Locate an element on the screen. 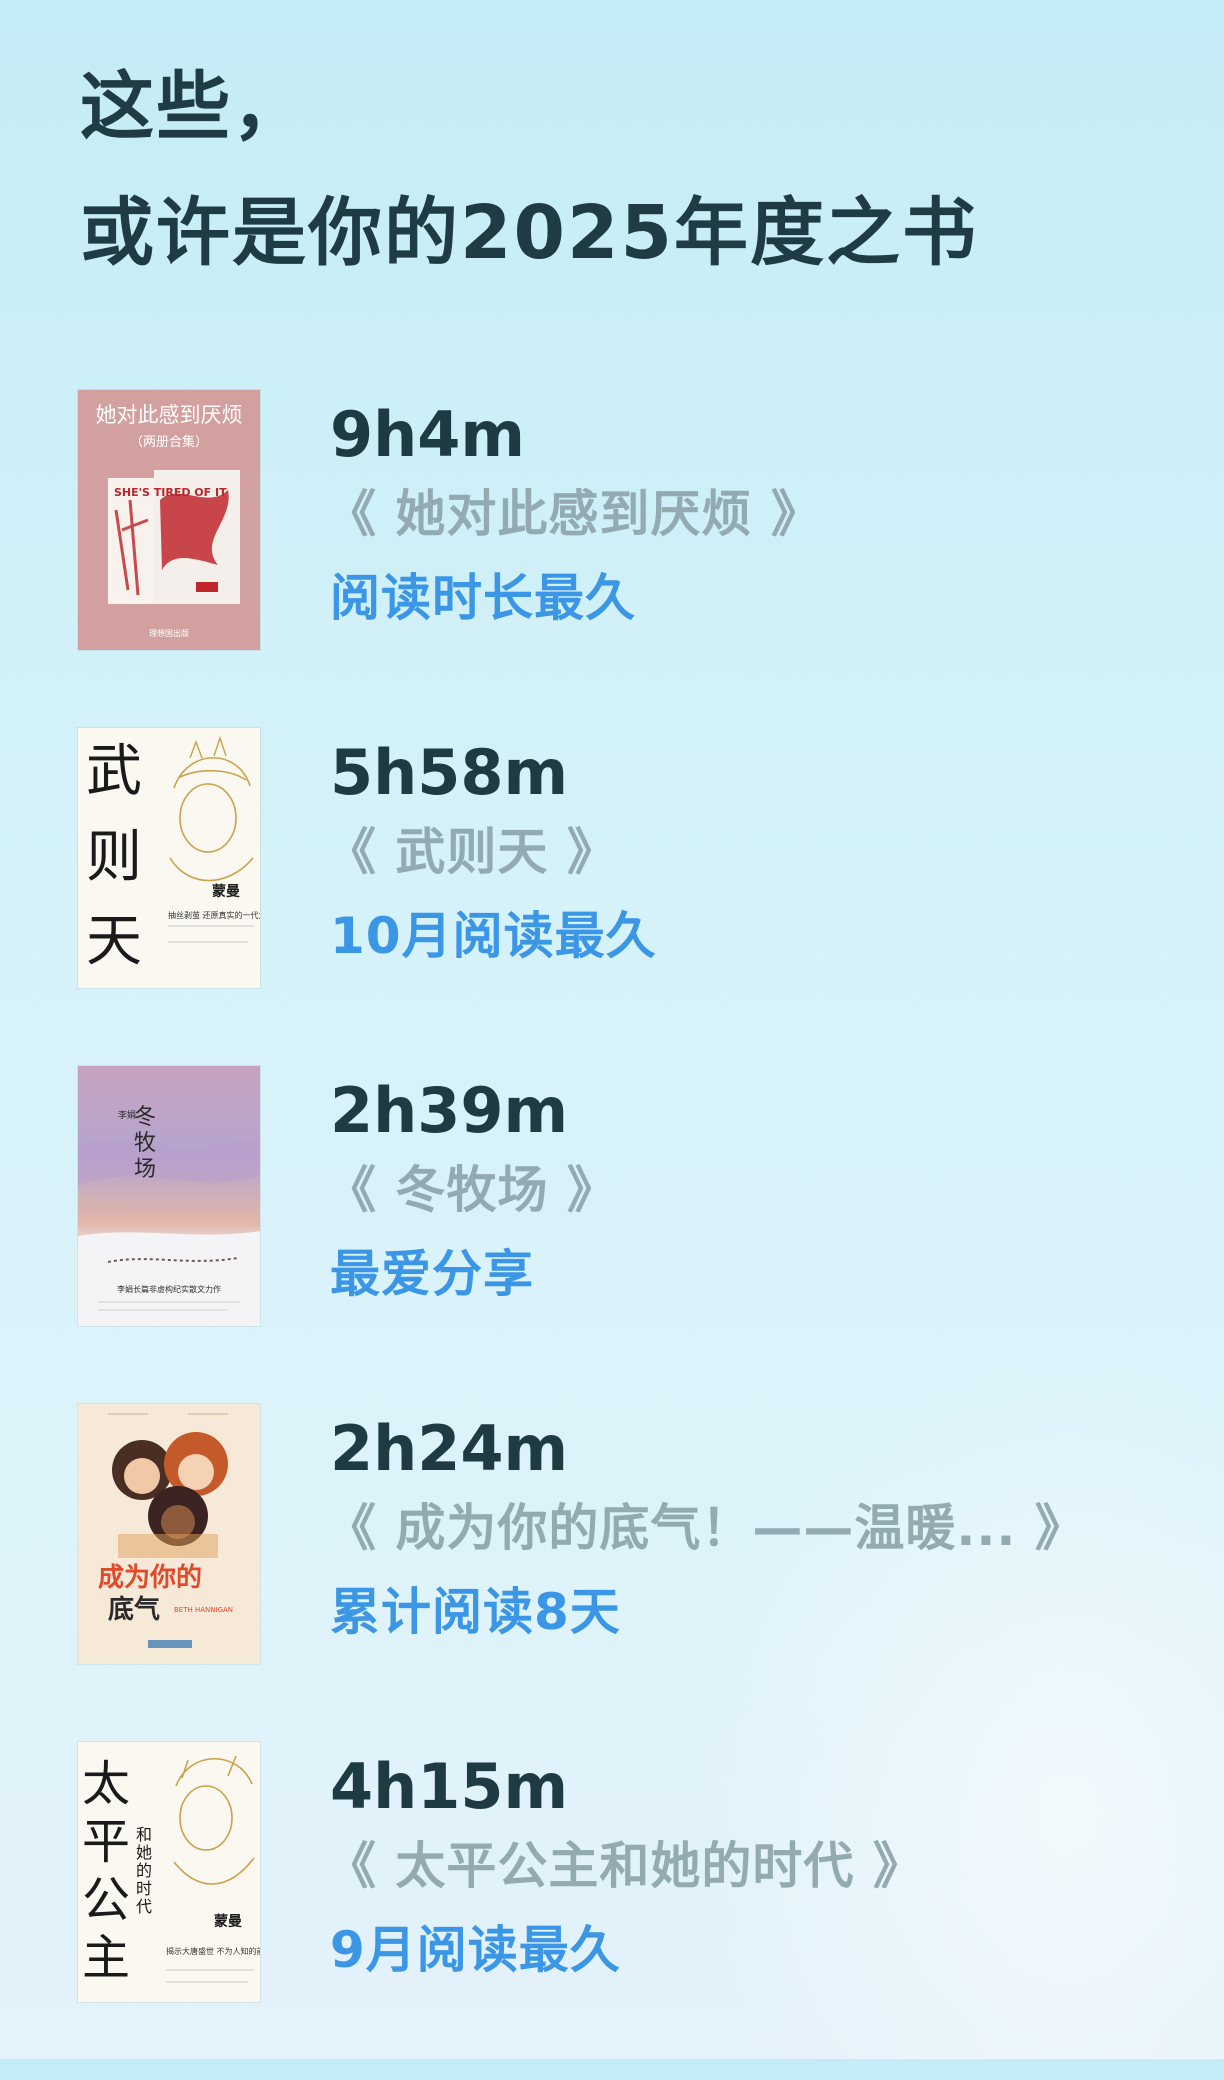 The width and height of the screenshot is (1224, 2080). cover-title-char: 公 is located at coordinates (106, 1900).